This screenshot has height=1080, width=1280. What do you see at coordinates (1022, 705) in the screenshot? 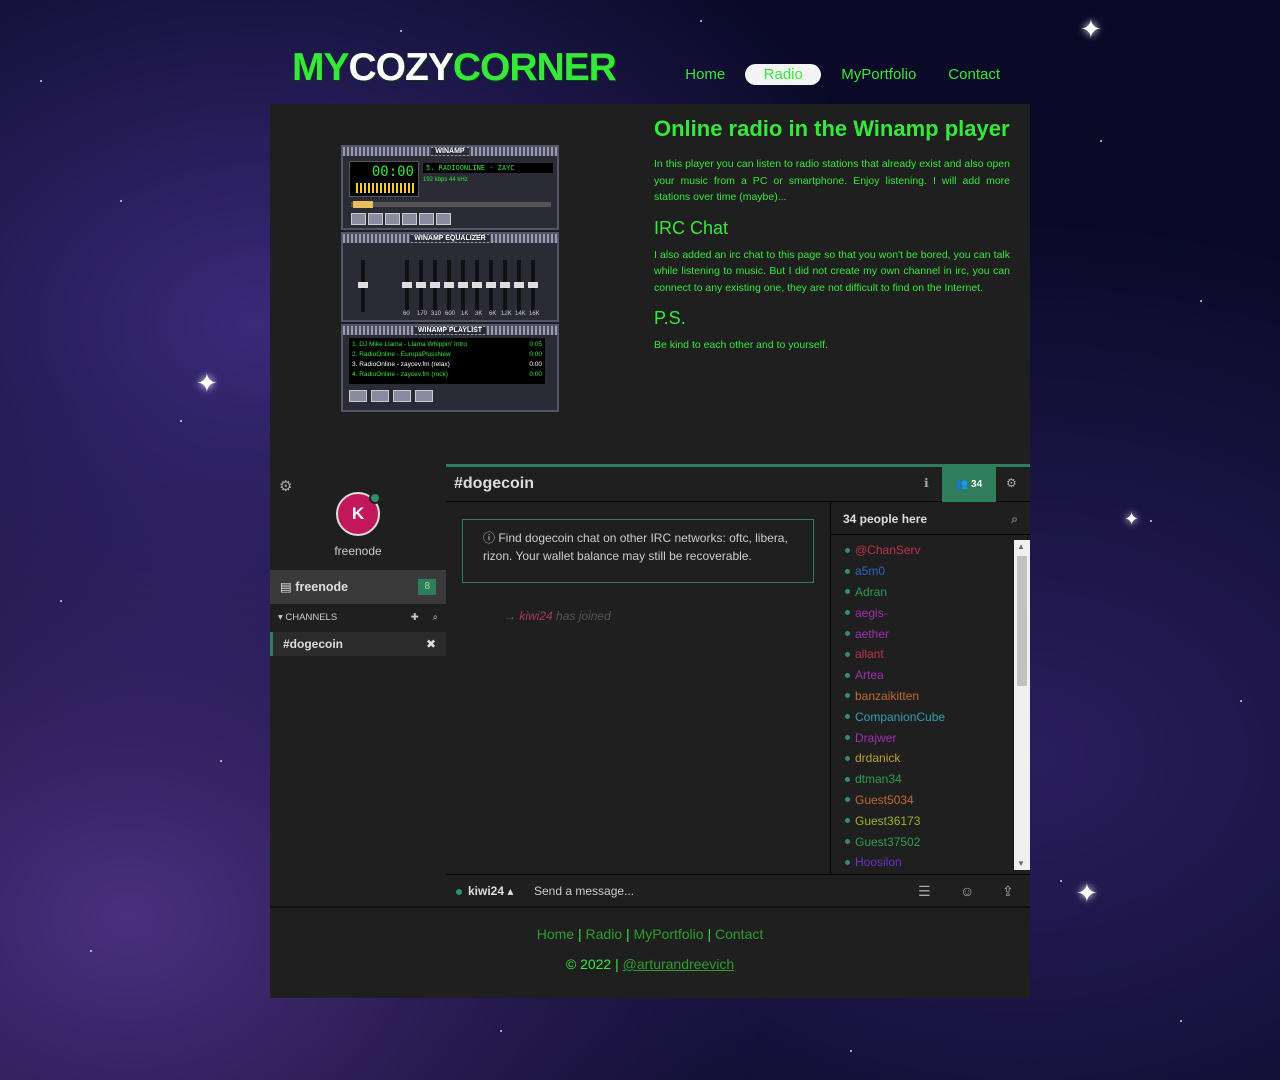
I see `nick-list-scrollbar: ▲ ▼` at bounding box center [1022, 705].